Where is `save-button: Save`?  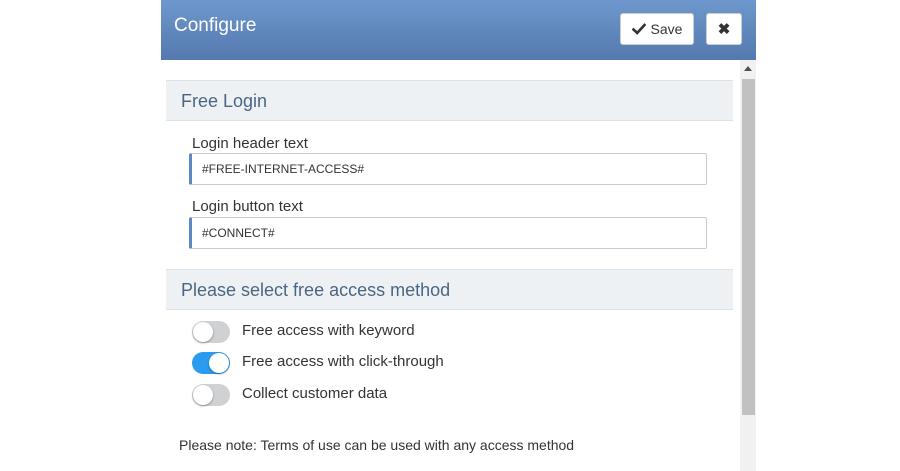 save-button: Save is located at coordinates (657, 29).